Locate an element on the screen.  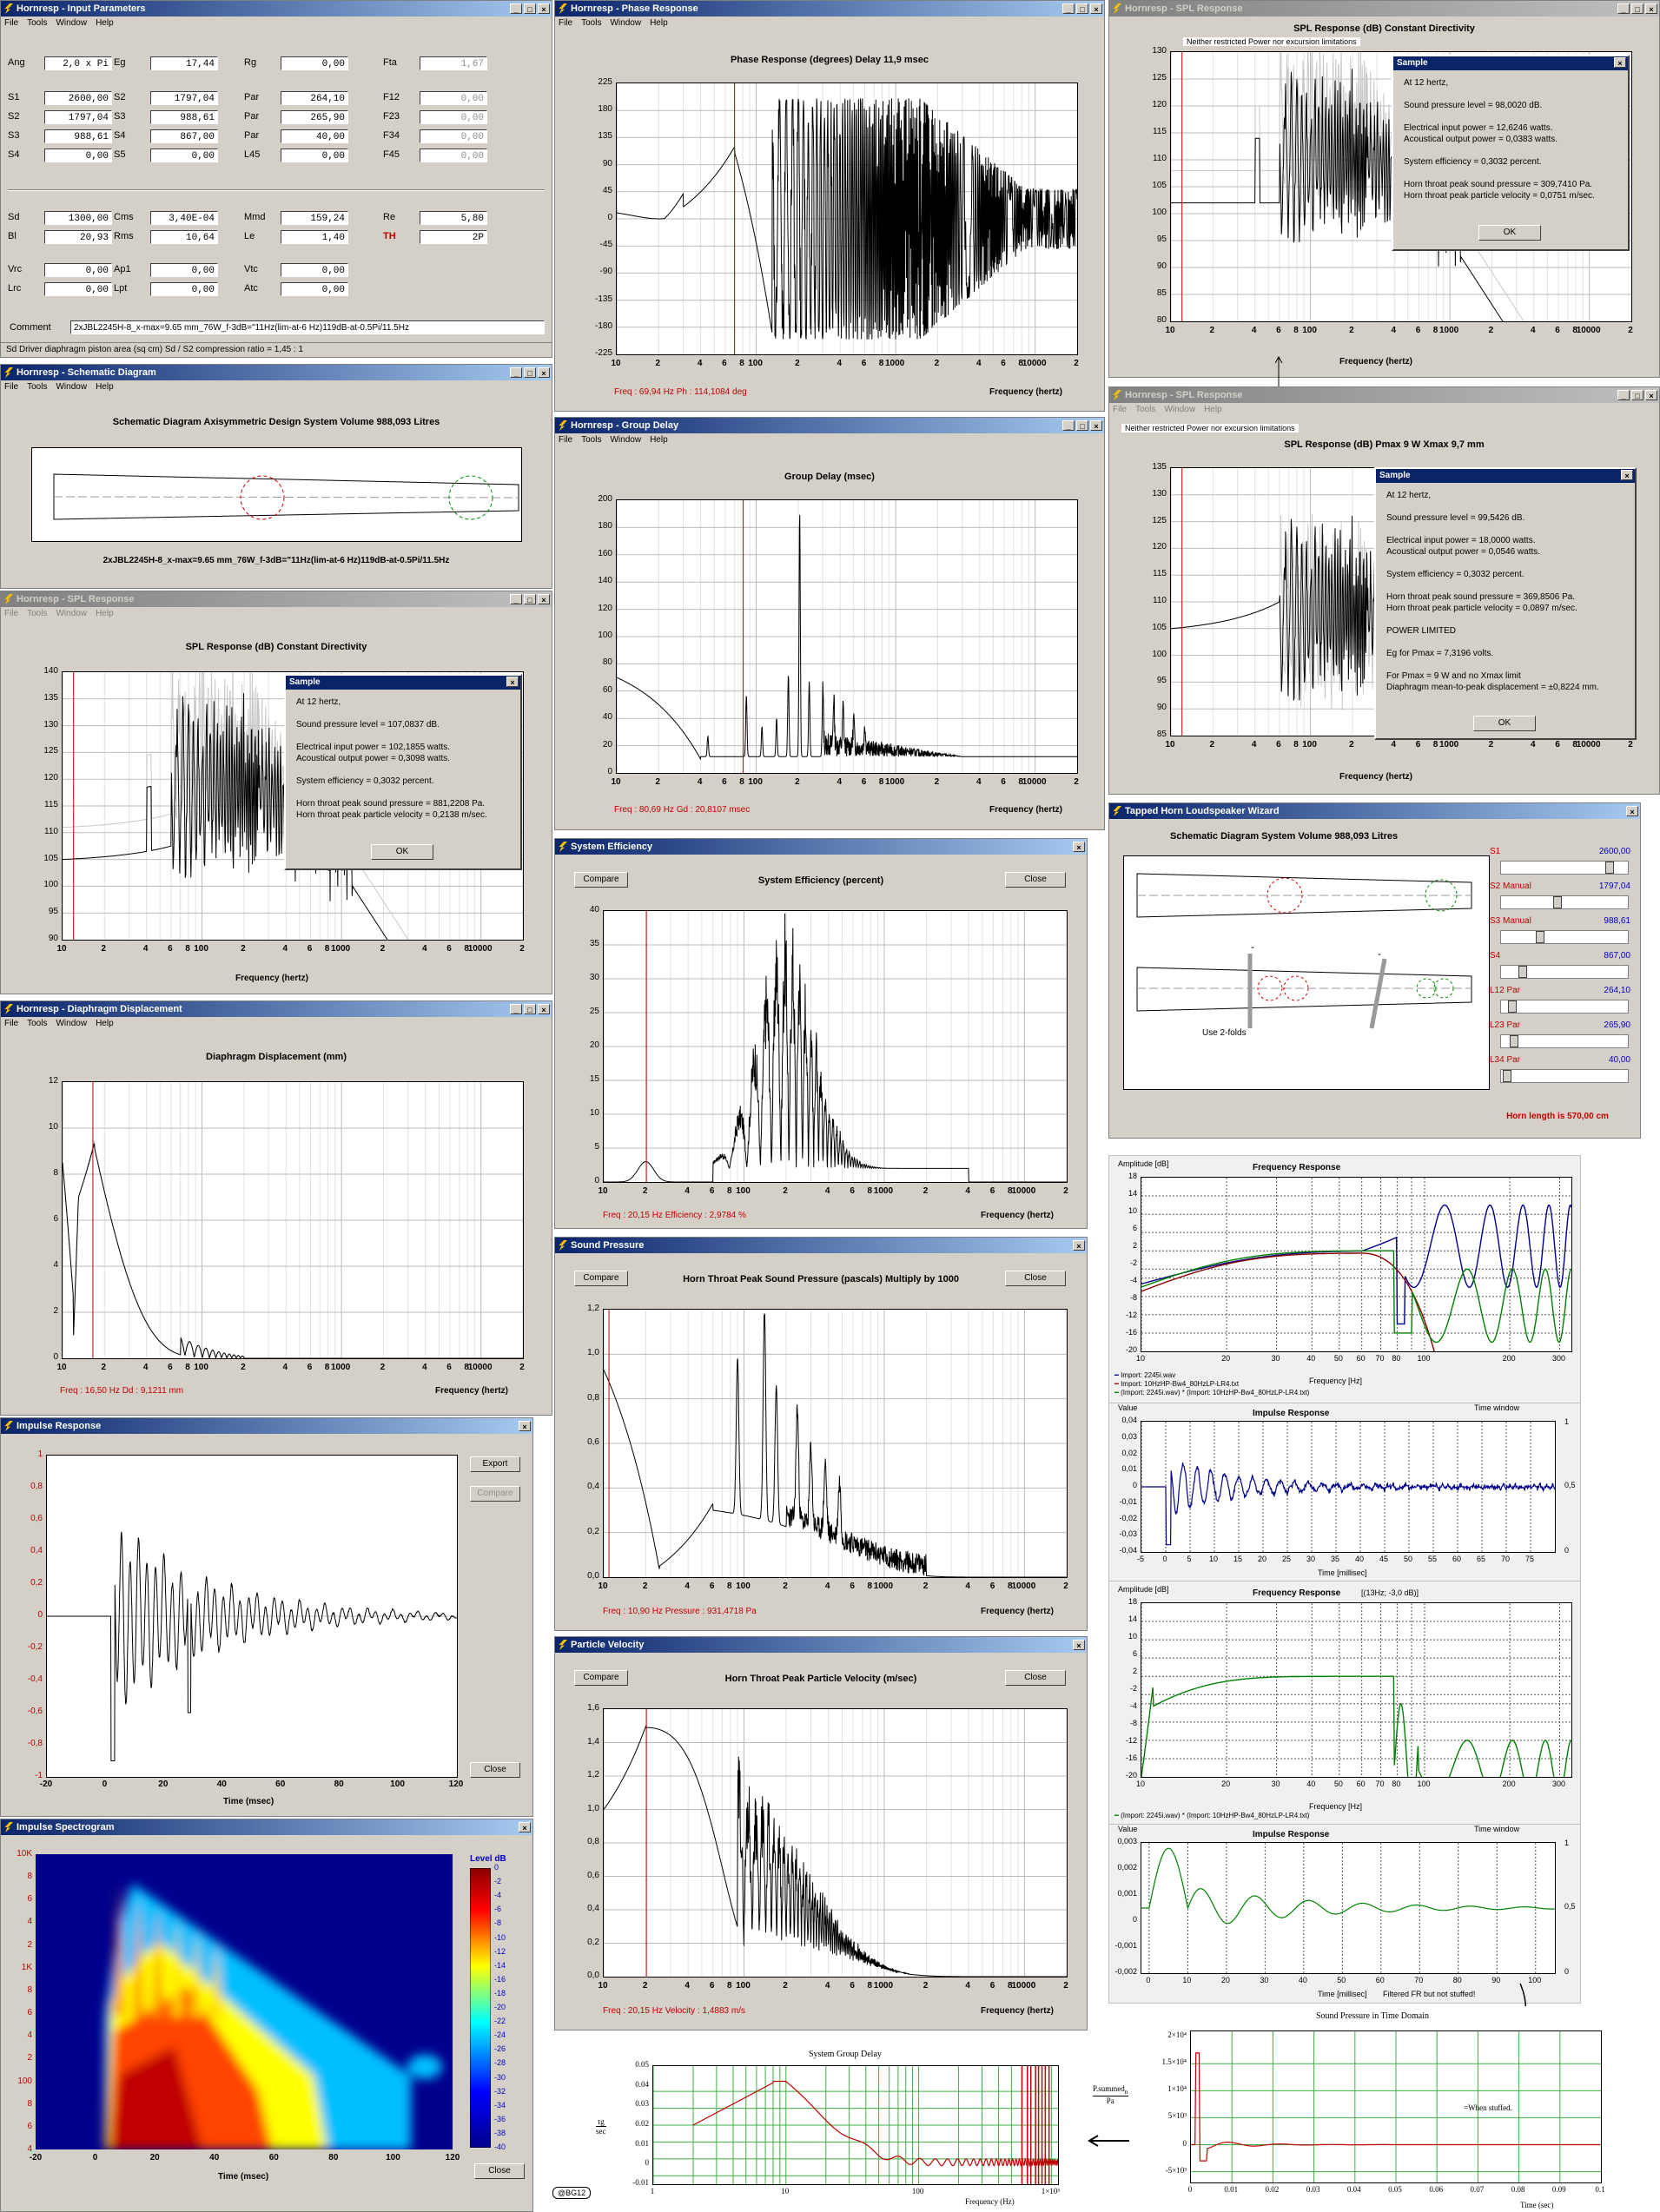
param-field: 17,44 is located at coordinates (184, 63).